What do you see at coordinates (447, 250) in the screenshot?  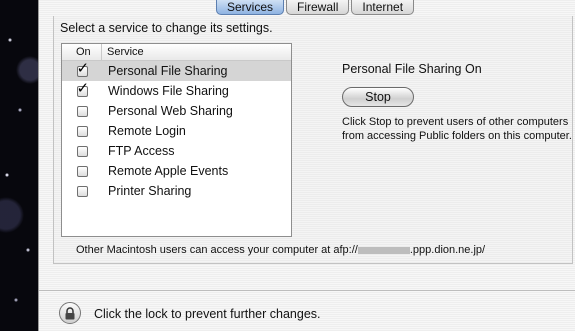 I see `afp-suffix: .ppp.dion.ne.jp/` at bounding box center [447, 250].